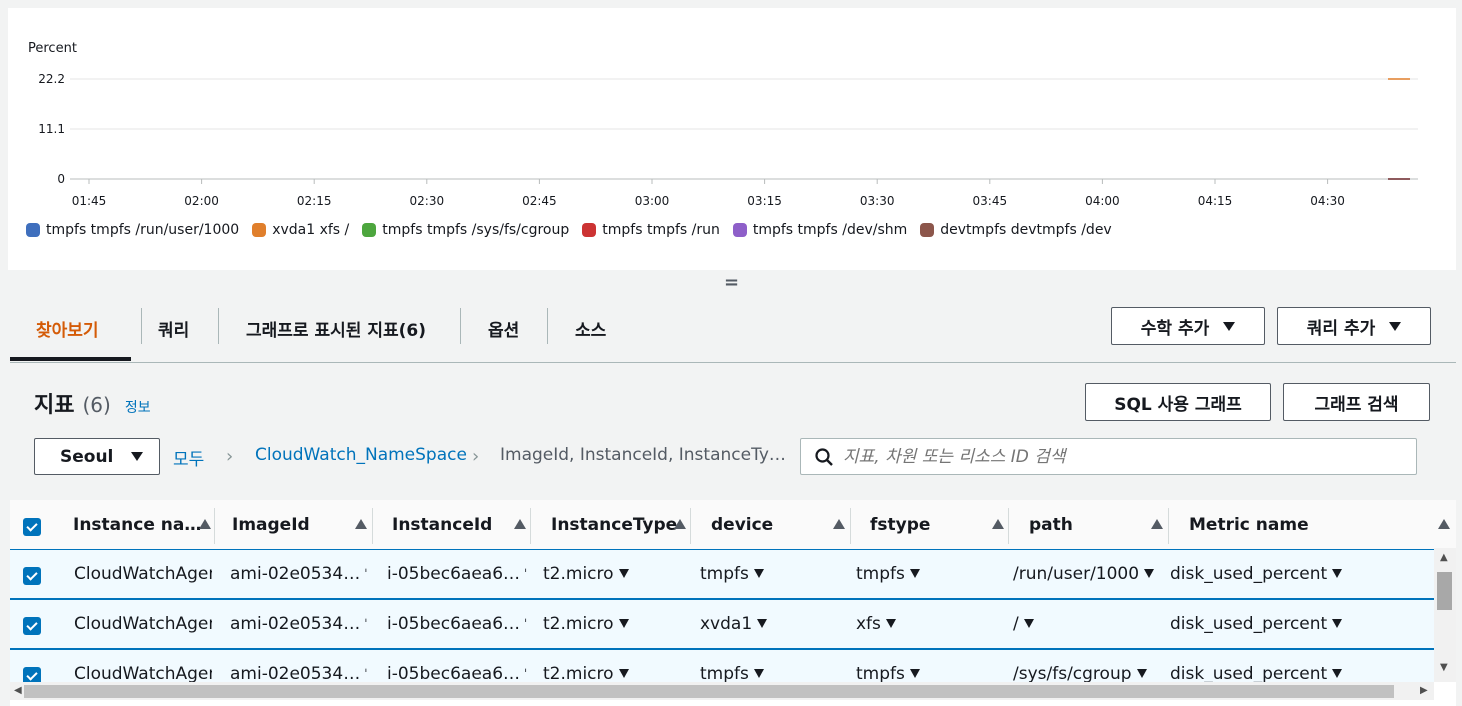 This screenshot has width=1462, height=706. I want to click on legend-item: tmpfs tmpfs /sys/fs/cgroup, so click(465, 230).